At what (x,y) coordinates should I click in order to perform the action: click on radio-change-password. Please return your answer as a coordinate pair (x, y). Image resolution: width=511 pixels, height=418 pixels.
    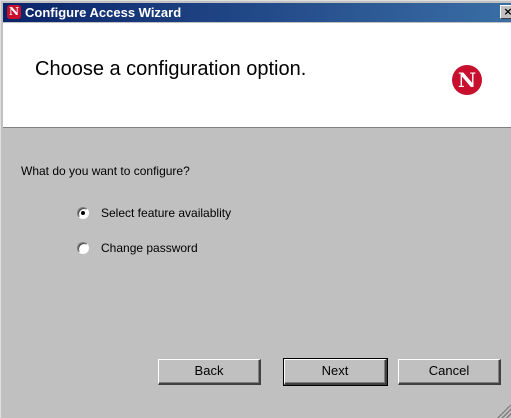
    Looking at the image, I should click on (83, 248).